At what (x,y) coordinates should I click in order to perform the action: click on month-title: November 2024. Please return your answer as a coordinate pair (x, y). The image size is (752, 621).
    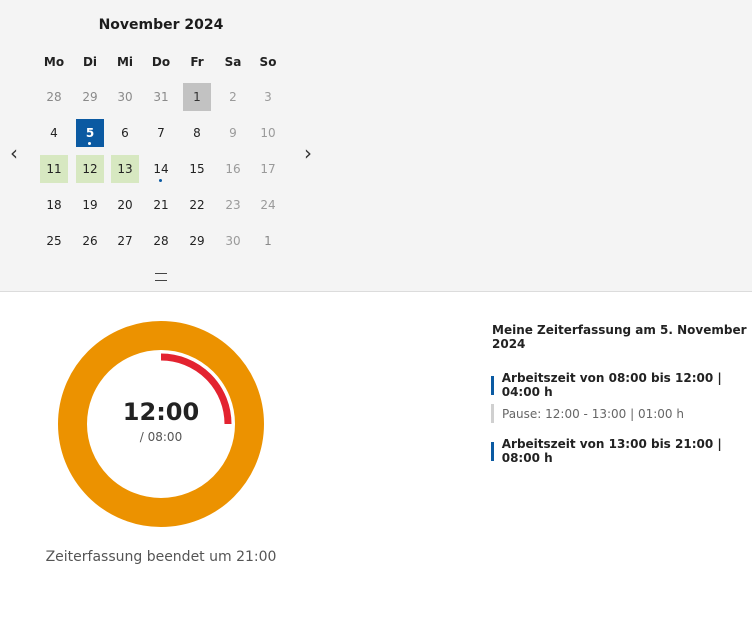
    Looking at the image, I should click on (161, 25).